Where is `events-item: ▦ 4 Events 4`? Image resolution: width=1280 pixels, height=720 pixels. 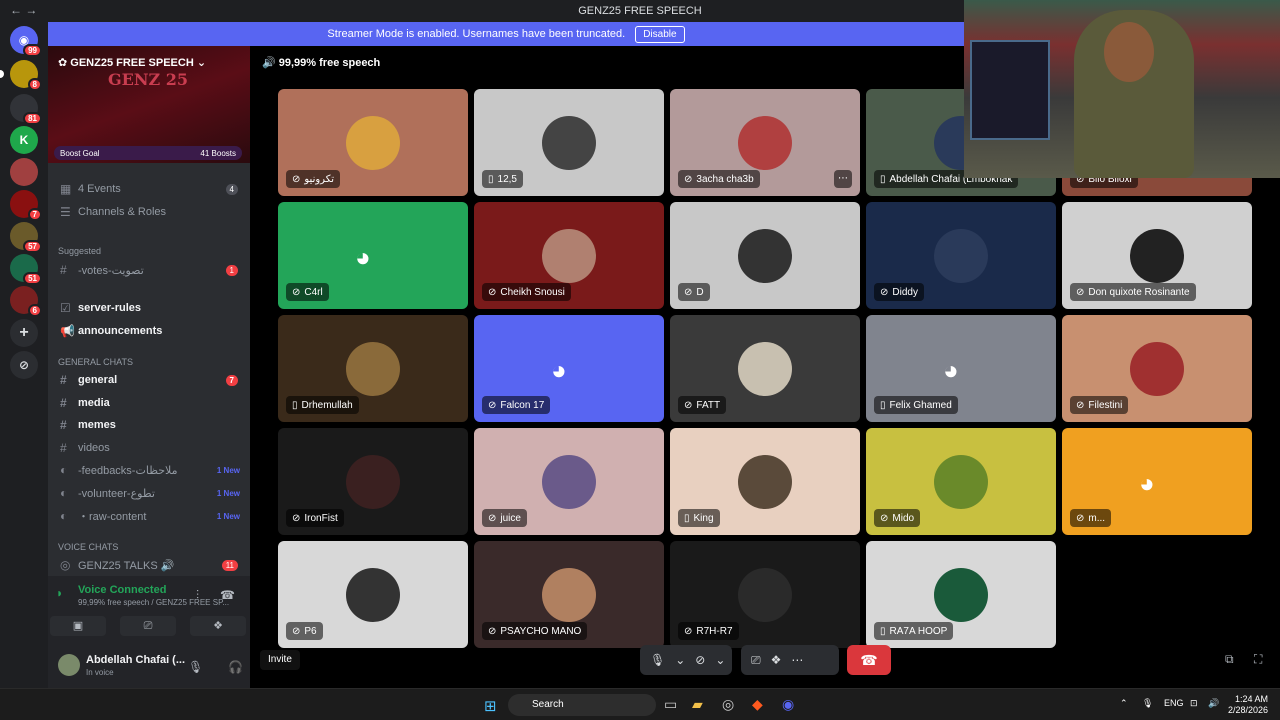
events-item: ▦ 4 Events 4 is located at coordinates (149, 189).